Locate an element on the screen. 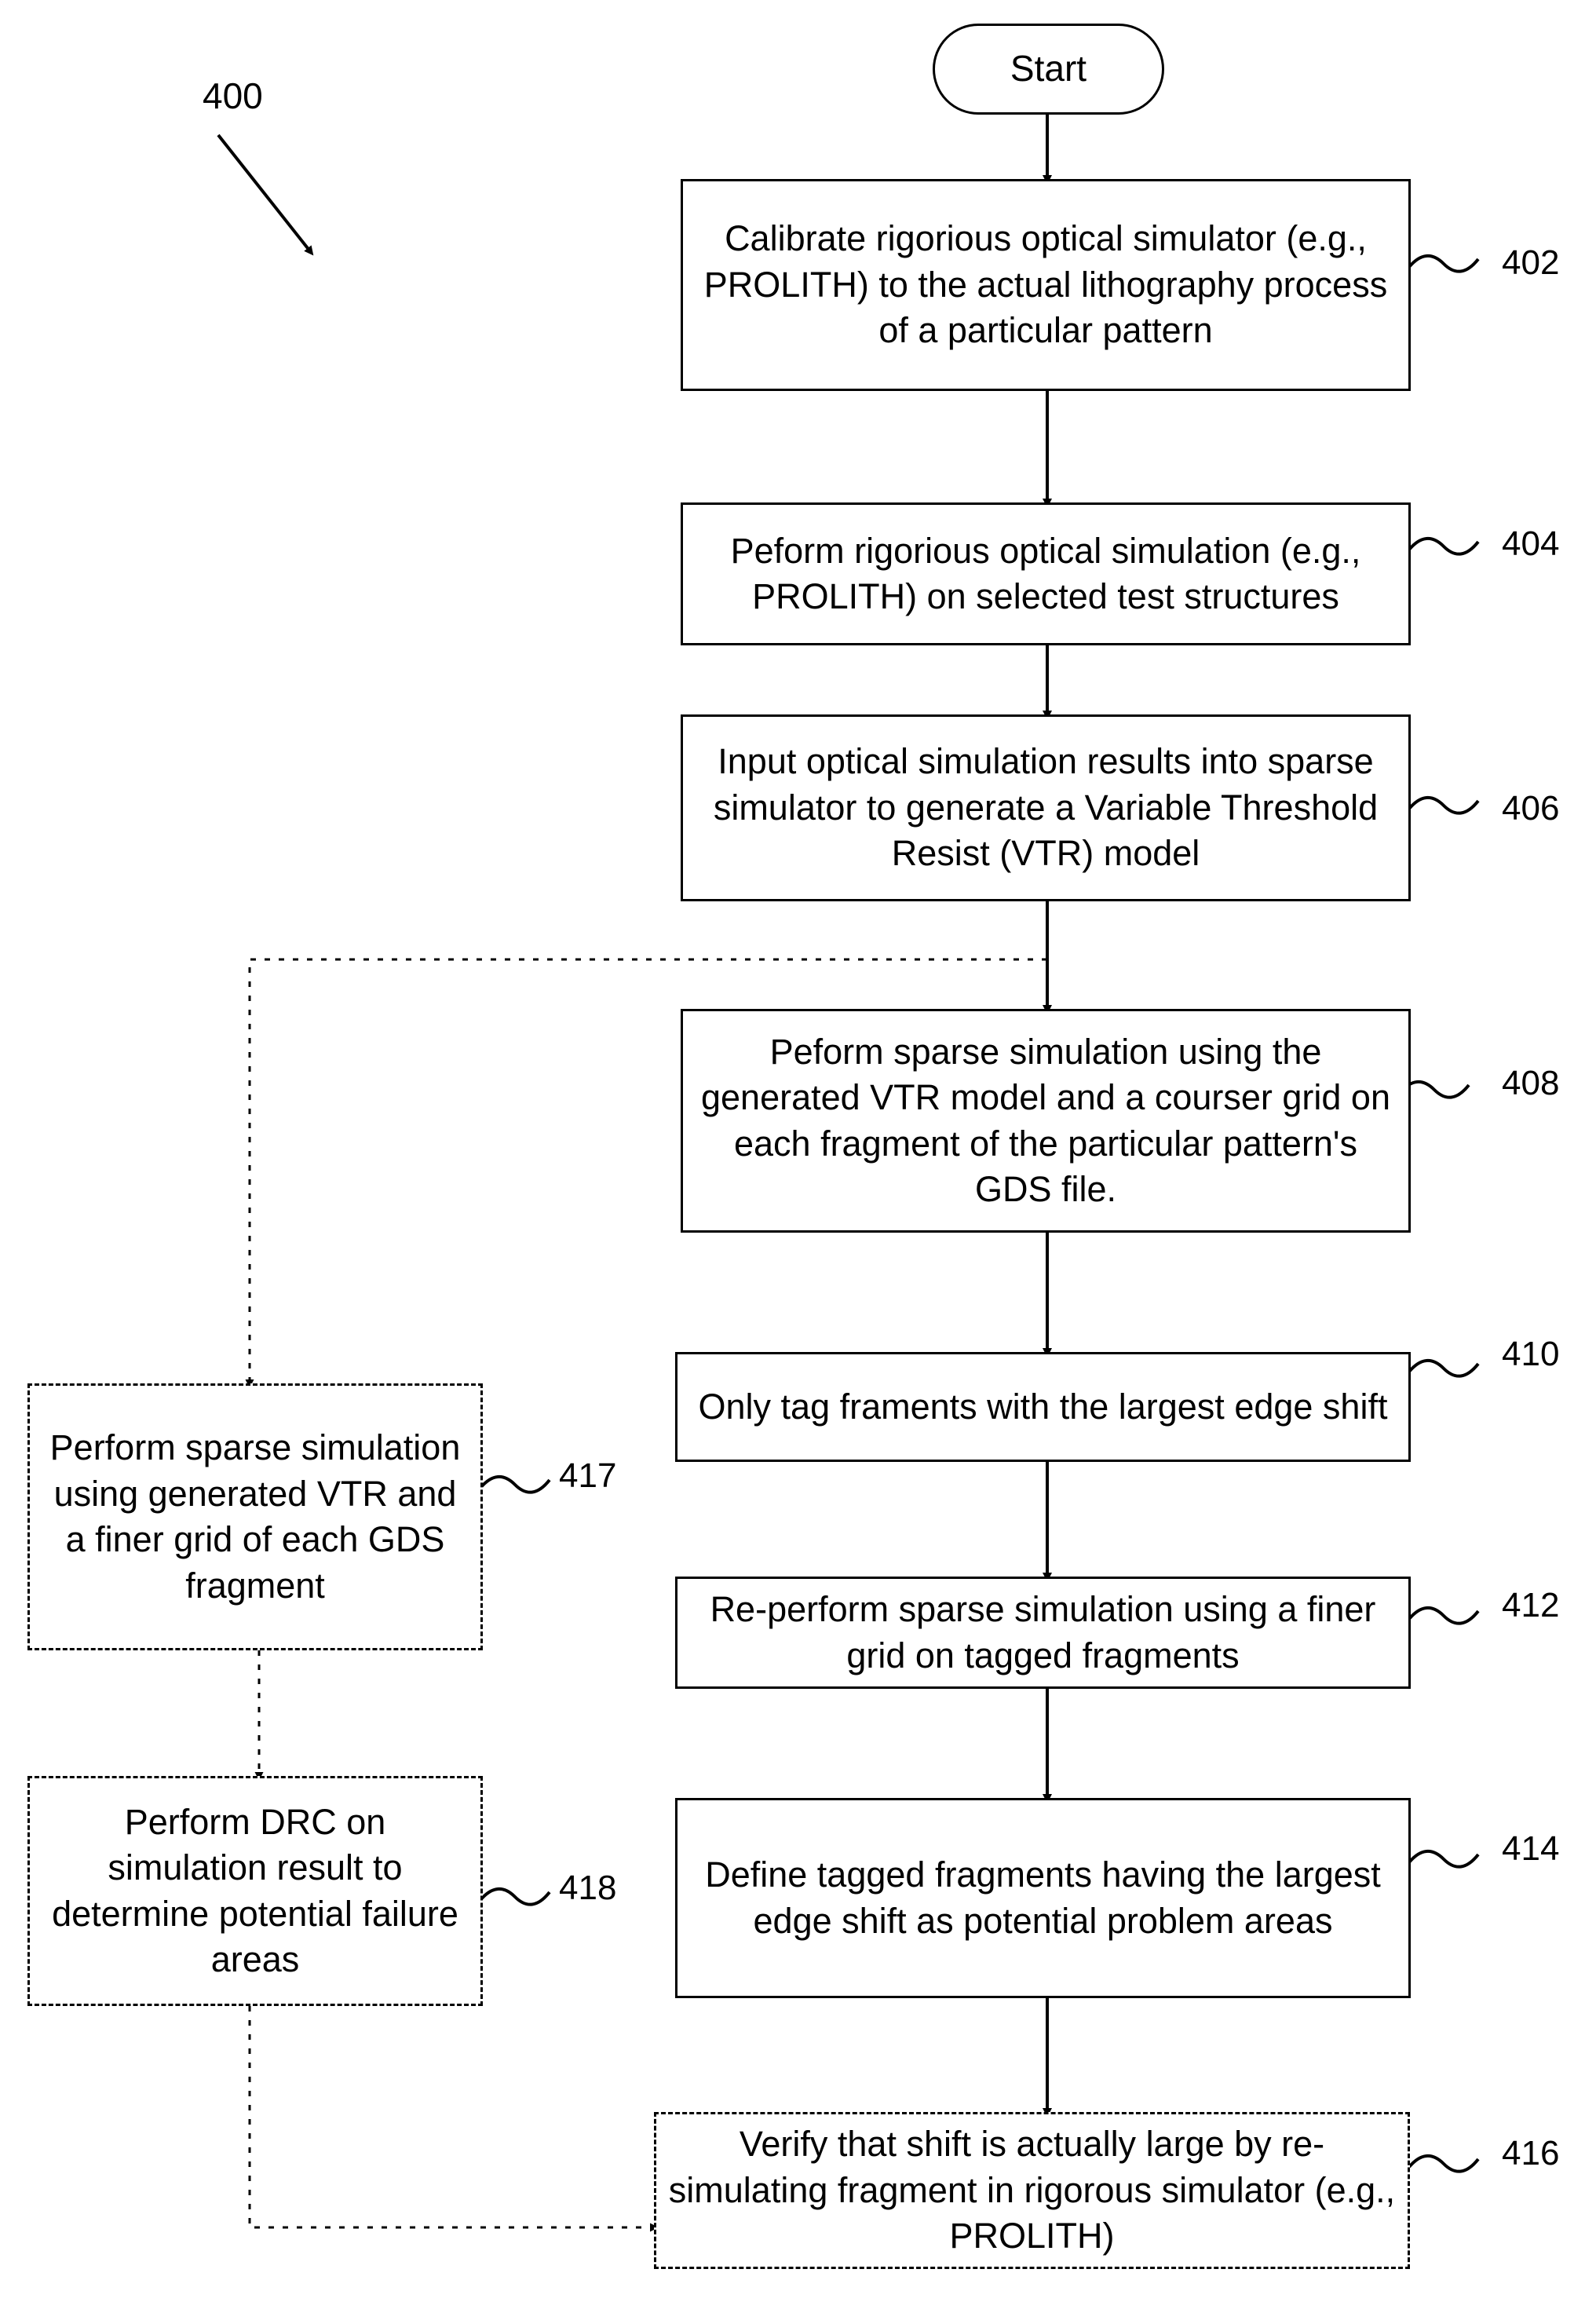  ref-412: 412 is located at coordinates (1531, 1605).